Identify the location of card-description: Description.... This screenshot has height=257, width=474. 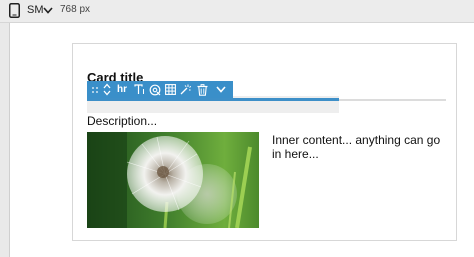
(122, 121).